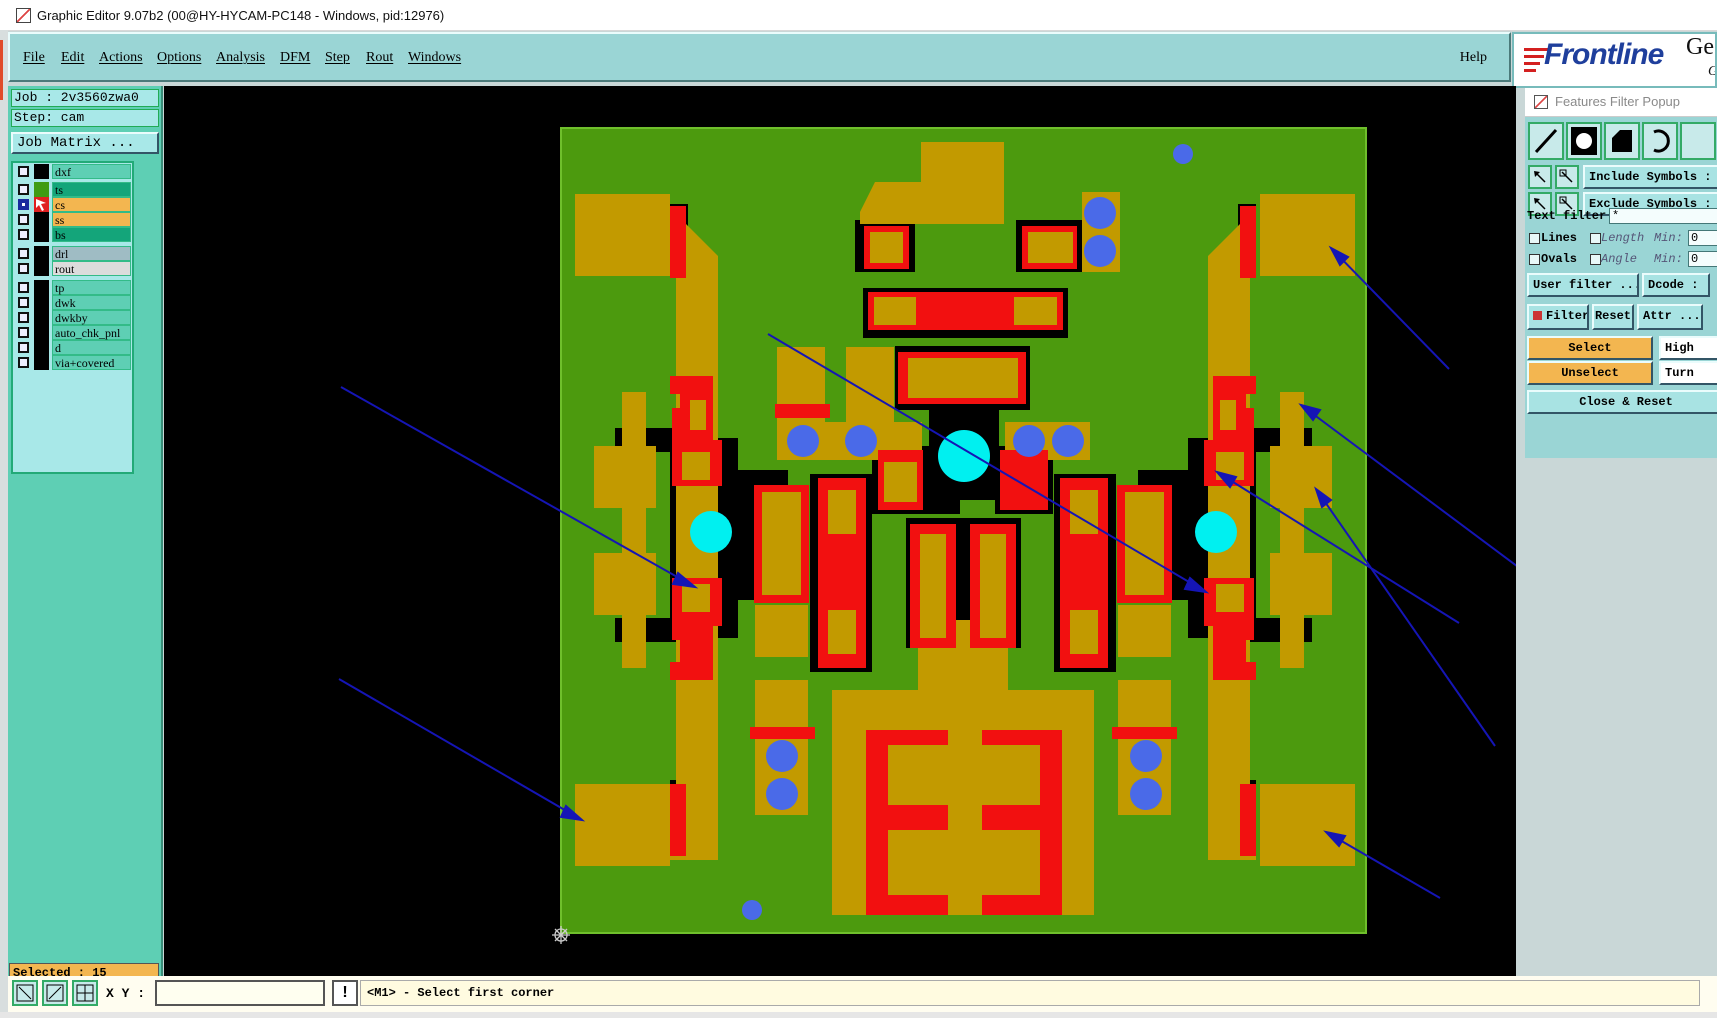 The width and height of the screenshot is (1717, 1018). I want to click on turn-button: Turn, so click(1688, 373).